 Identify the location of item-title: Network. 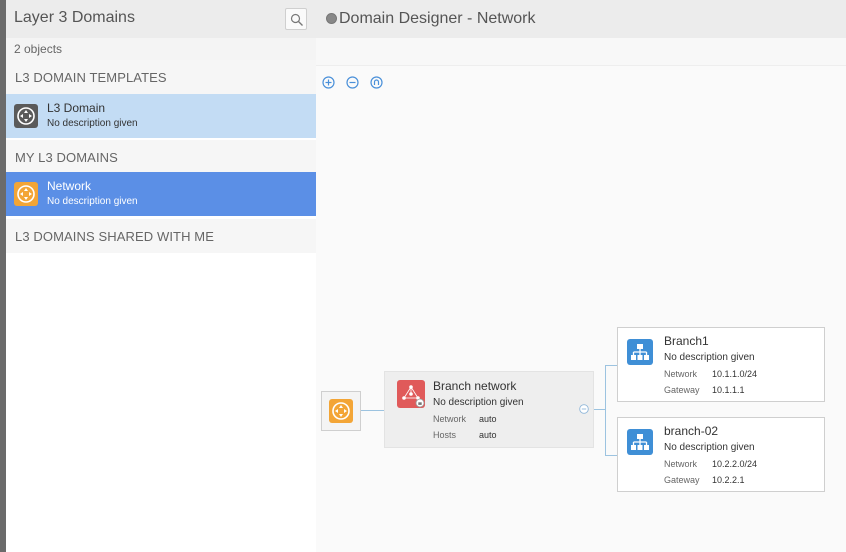
(69, 186).